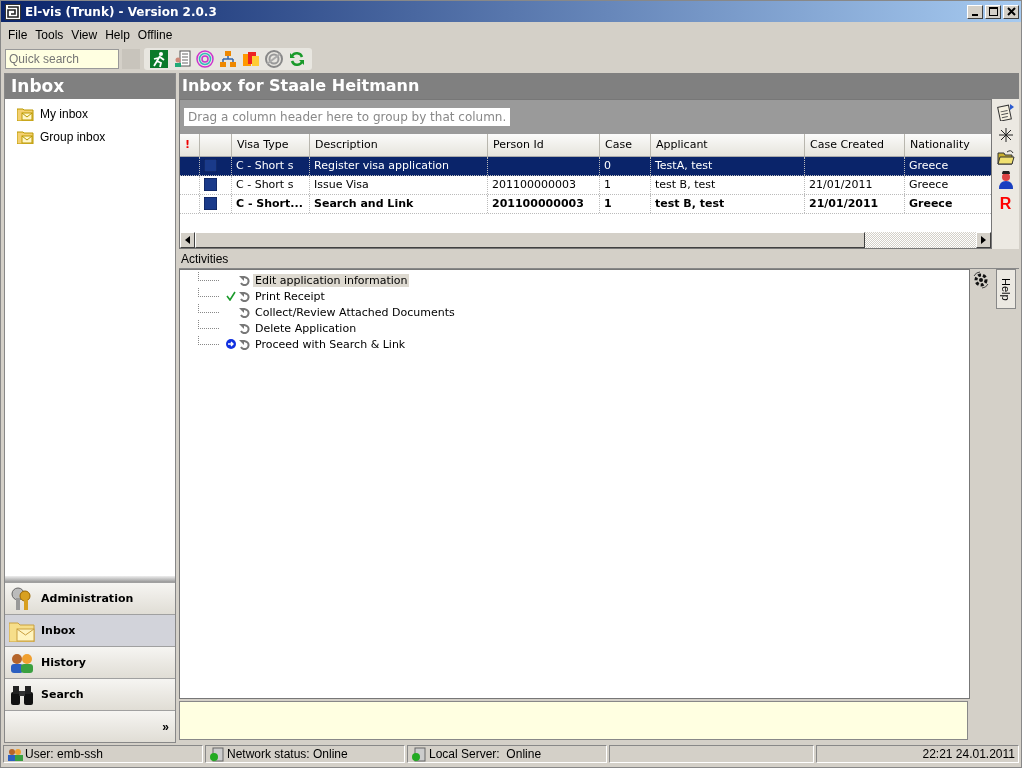 The image size is (1022, 768). What do you see at coordinates (49, 35) in the screenshot?
I see `menu-item: Tools` at bounding box center [49, 35].